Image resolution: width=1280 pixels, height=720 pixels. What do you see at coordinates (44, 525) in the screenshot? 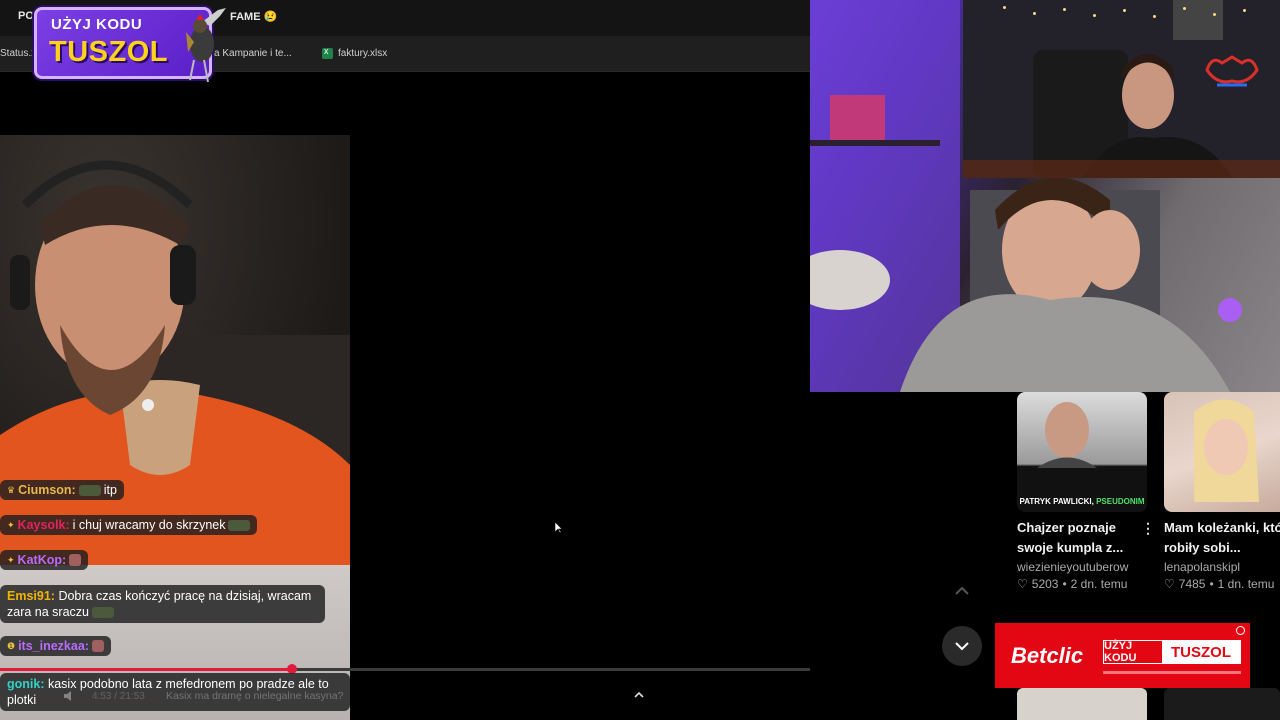
I see `chat-username: Kaysolk:` at bounding box center [44, 525].